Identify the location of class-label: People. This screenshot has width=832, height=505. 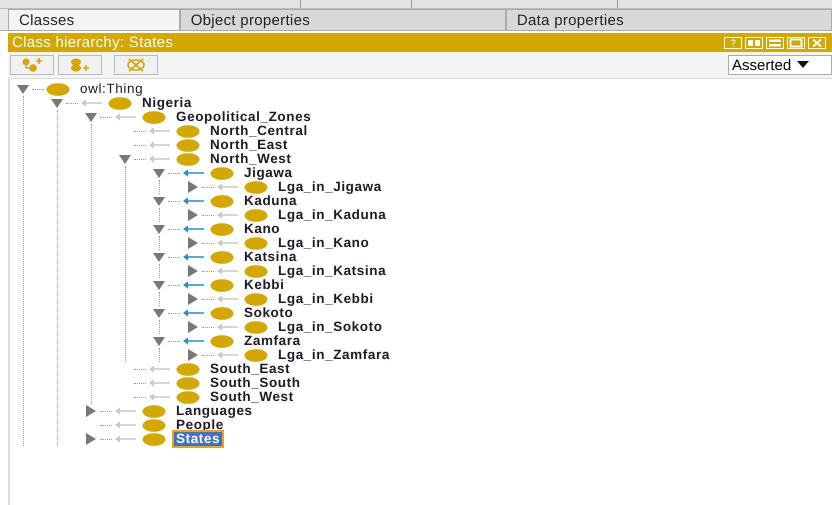
(200, 425).